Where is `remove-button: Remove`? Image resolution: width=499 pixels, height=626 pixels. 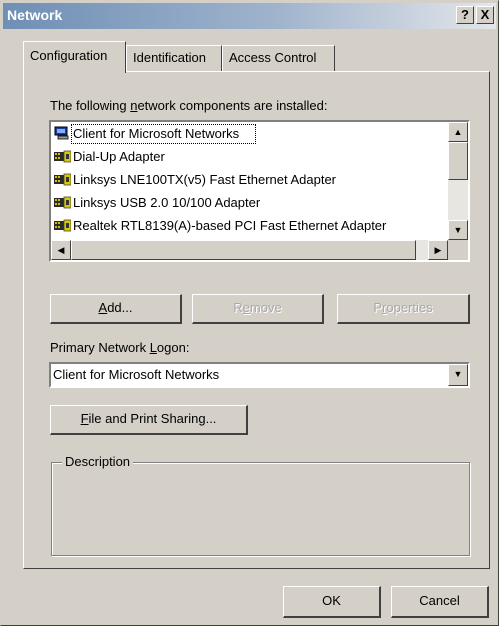
remove-button: Remove is located at coordinates (258, 309).